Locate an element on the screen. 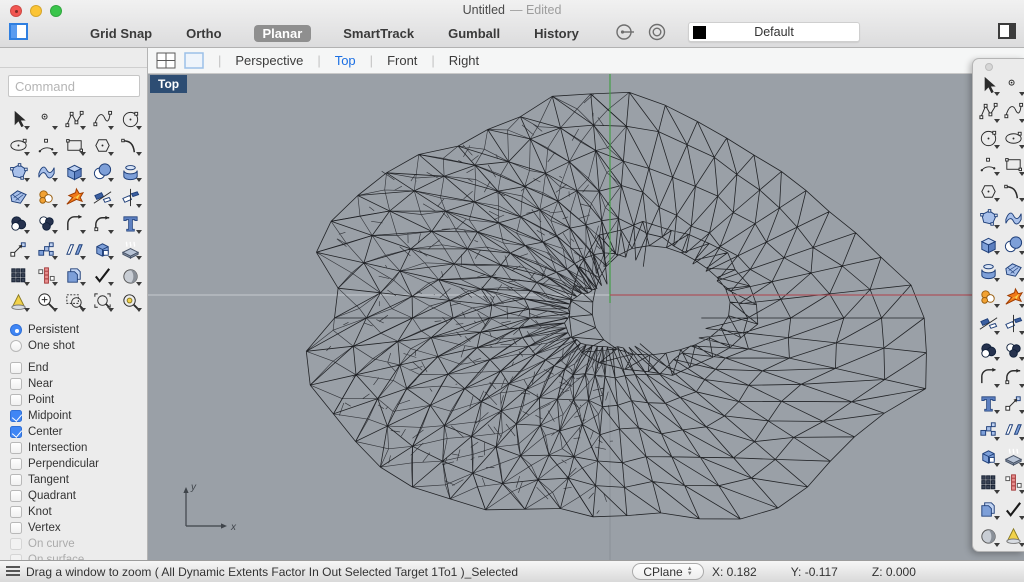 The height and width of the screenshot is (582, 1024). four-viewports-layout-icon is located at coordinates (166, 60).